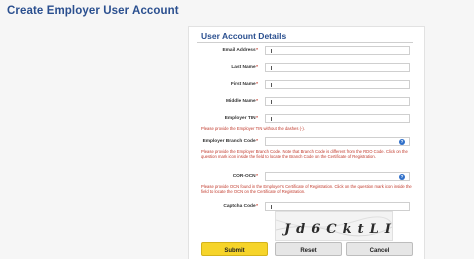 This screenshot has height=259, width=474. I want to click on captcha-graphic: Jd6CktLI, so click(334, 226).